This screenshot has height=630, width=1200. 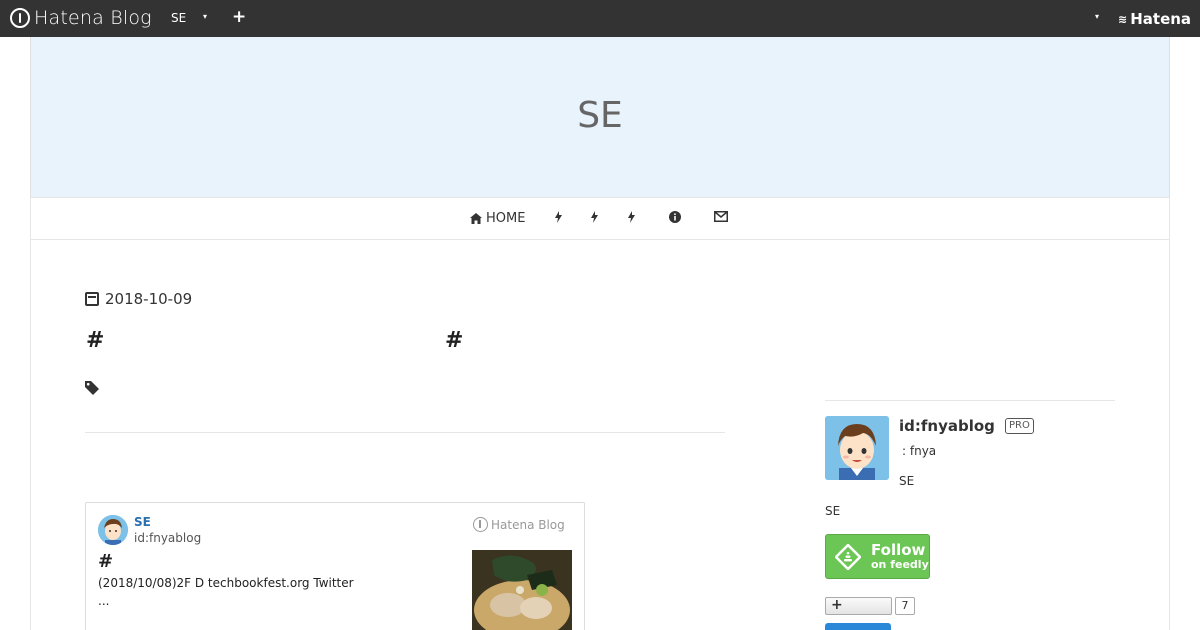 What do you see at coordinates (506, 218) in the screenshot?
I see `nav-item-label: HOME` at bounding box center [506, 218].